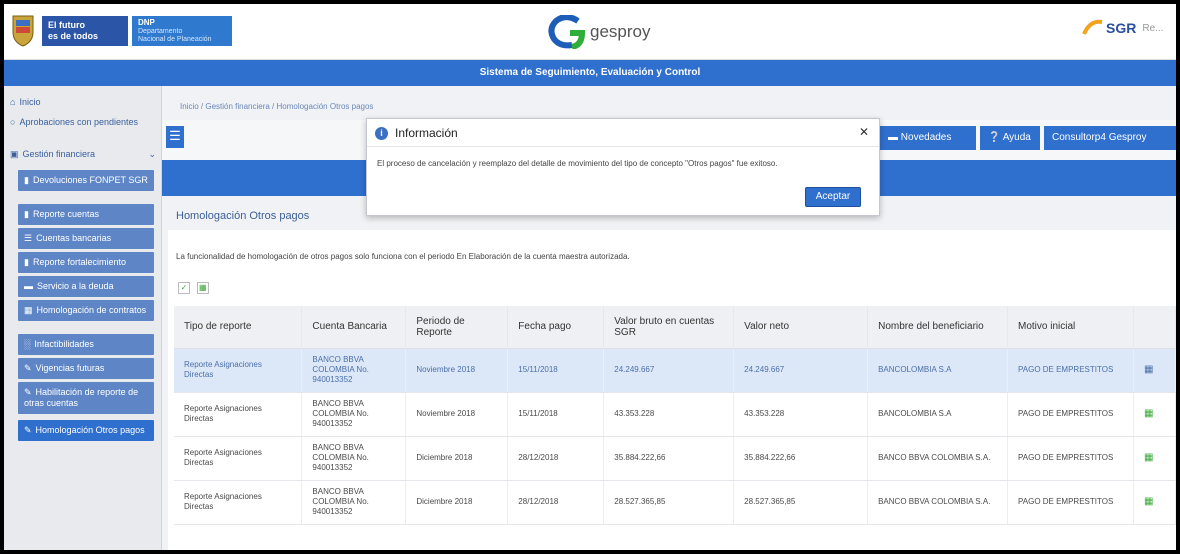 This screenshot has height=554, width=1180. I want to click on dialog-header: i Información ✕, so click(623, 133).